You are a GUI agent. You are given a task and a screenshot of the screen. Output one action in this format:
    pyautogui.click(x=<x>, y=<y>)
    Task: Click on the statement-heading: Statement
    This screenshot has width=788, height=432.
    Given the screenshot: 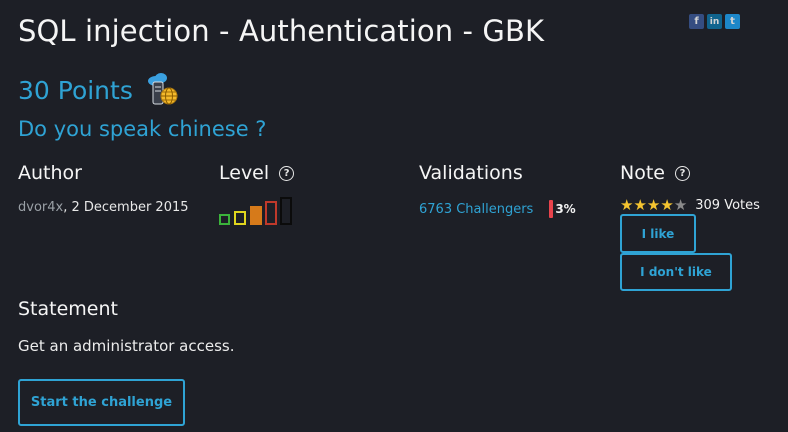 What is the action you would take?
    pyautogui.click(x=68, y=309)
    